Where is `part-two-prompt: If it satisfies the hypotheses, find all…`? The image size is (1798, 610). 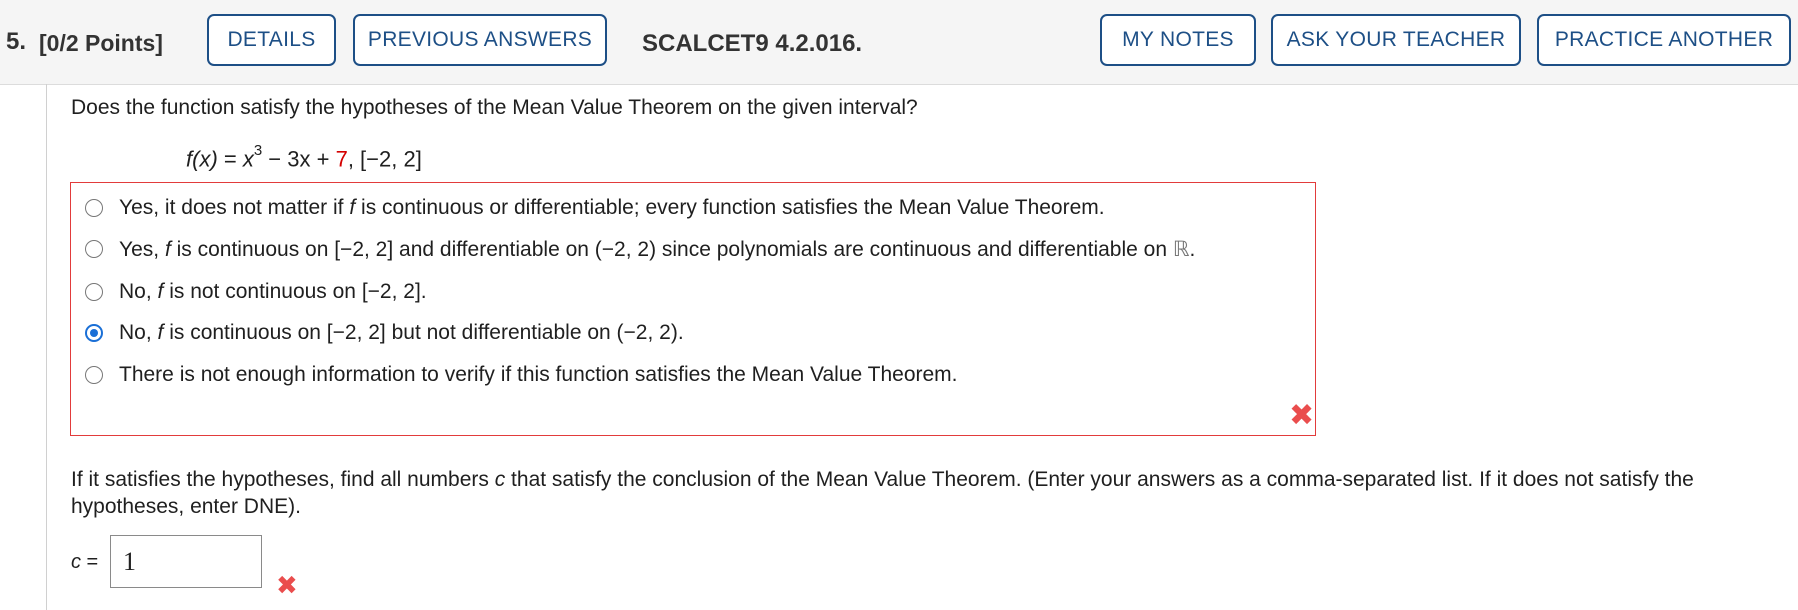 part-two-prompt: If it satisfies the hypotheses, find all… is located at coordinates (882, 493).